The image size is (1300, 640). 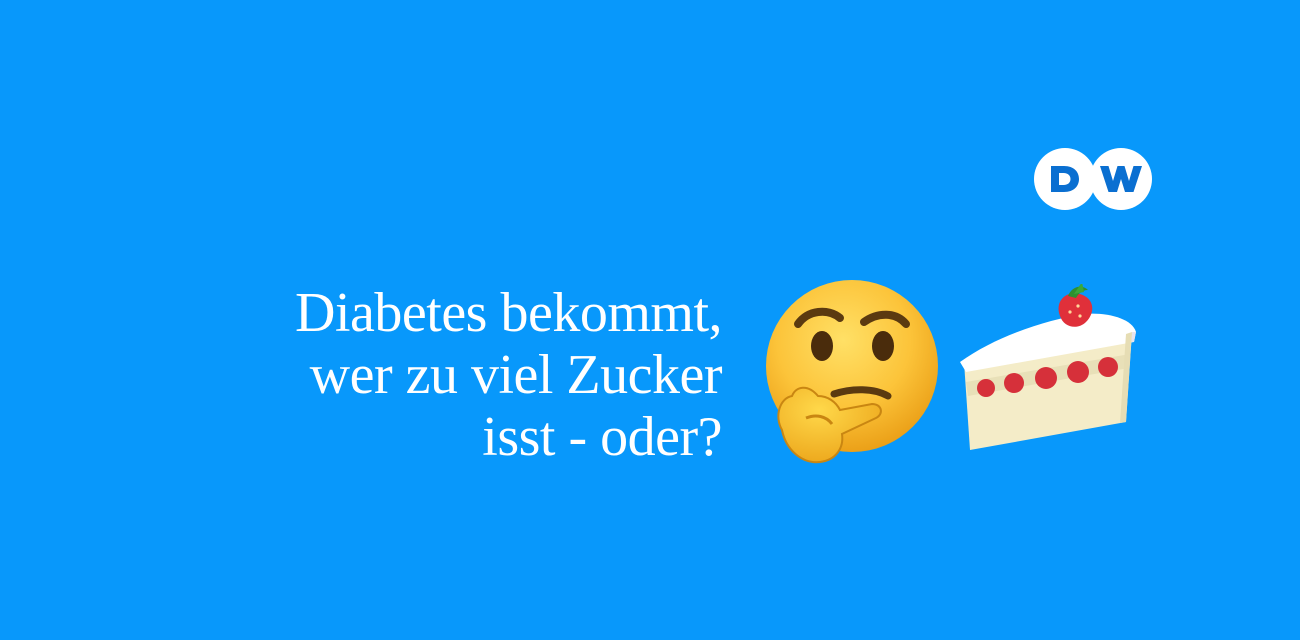 What do you see at coordinates (1048, 367) in the screenshot?
I see `strawberry-shortcake-icon` at bounding box center [1048, 367].